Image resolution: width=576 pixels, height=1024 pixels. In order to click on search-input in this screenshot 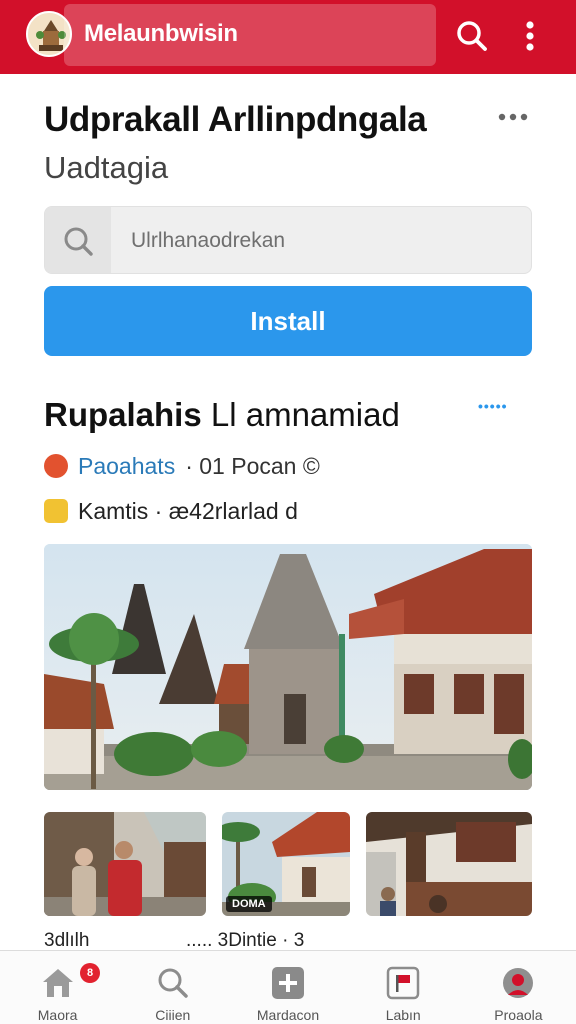, I will do `click(321, 241)`.